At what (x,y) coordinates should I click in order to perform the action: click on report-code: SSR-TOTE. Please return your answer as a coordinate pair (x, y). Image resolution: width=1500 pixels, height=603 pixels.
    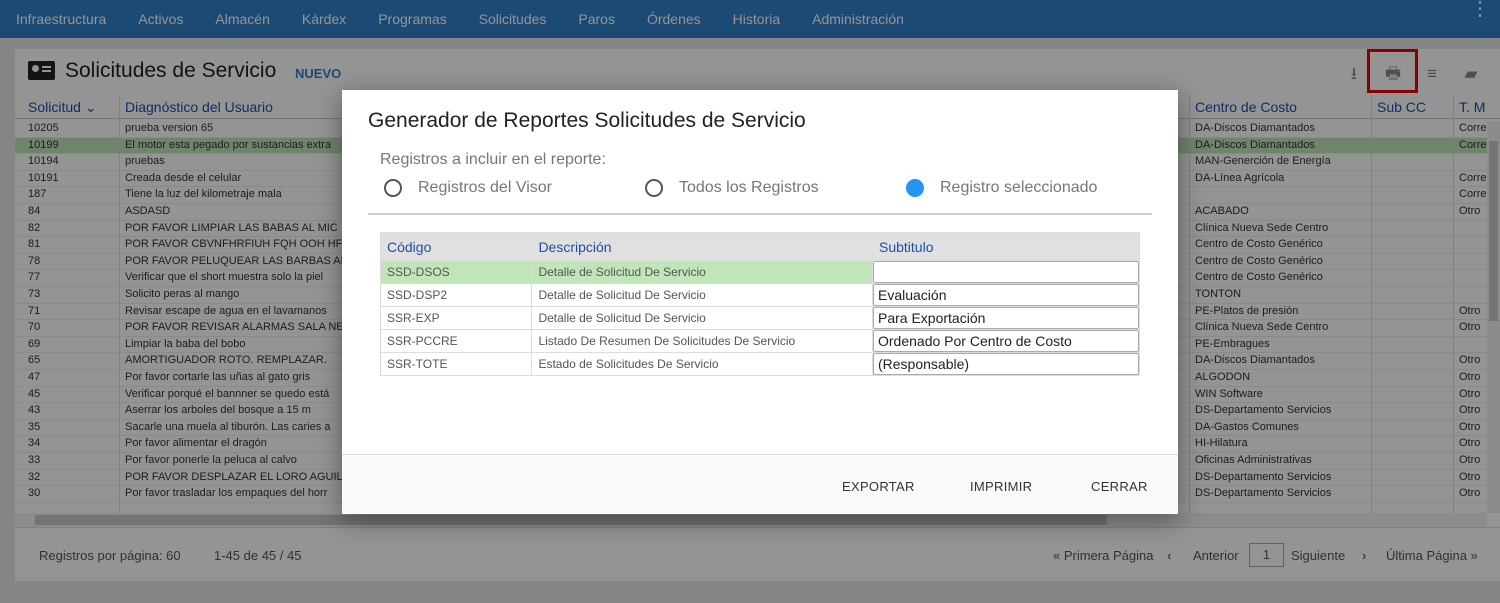
    Looking at the image, I should click on (456, 364).